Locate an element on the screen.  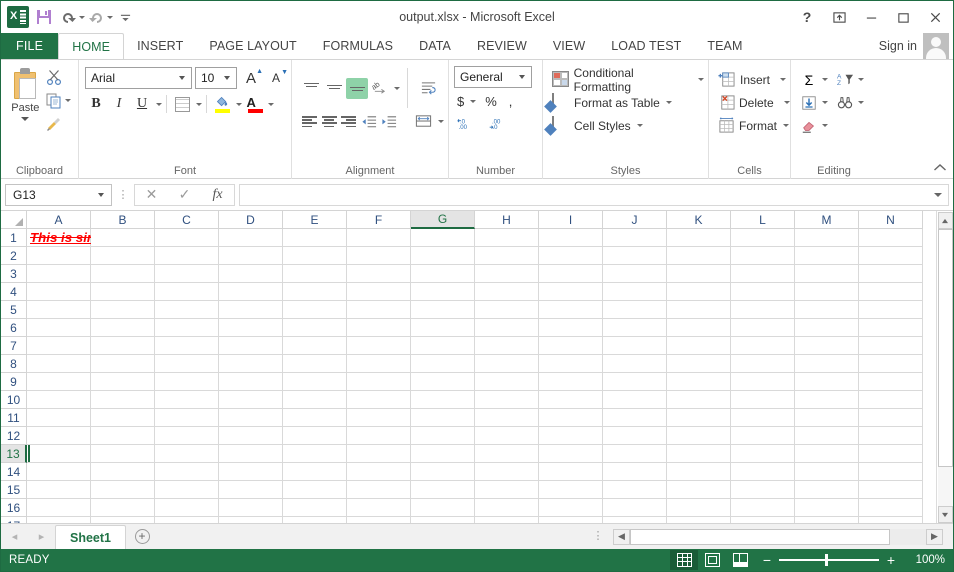
row-header-11: 11 is located at coordinates (14, 418).